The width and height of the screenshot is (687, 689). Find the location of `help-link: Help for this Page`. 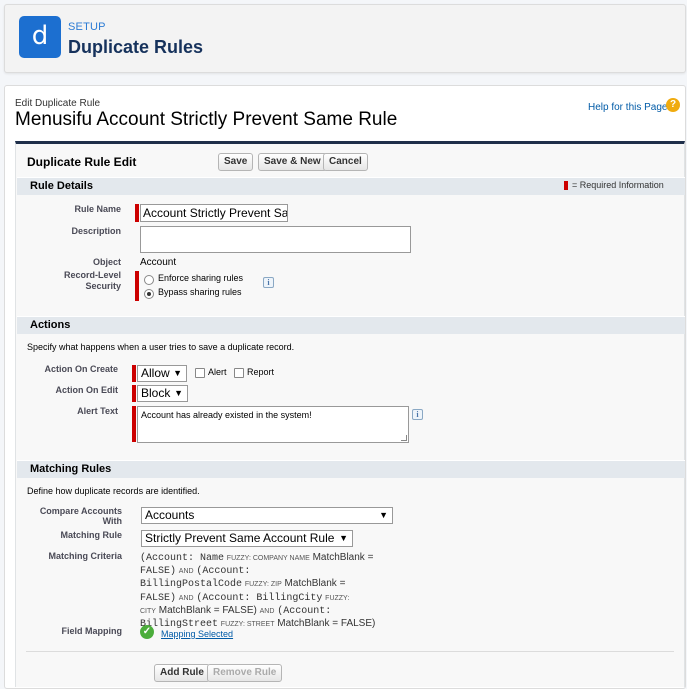

help-link: Help for this Page is located at coordinates (628, 107).